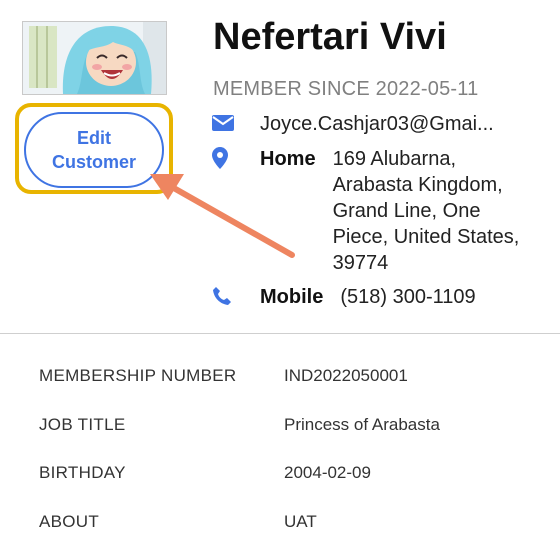 The image size is (560, 560). What do you see at coordinates (346, 376) in the screenshot?
I see `detail-value: IND2022050001` at bounding box center [346, 376].